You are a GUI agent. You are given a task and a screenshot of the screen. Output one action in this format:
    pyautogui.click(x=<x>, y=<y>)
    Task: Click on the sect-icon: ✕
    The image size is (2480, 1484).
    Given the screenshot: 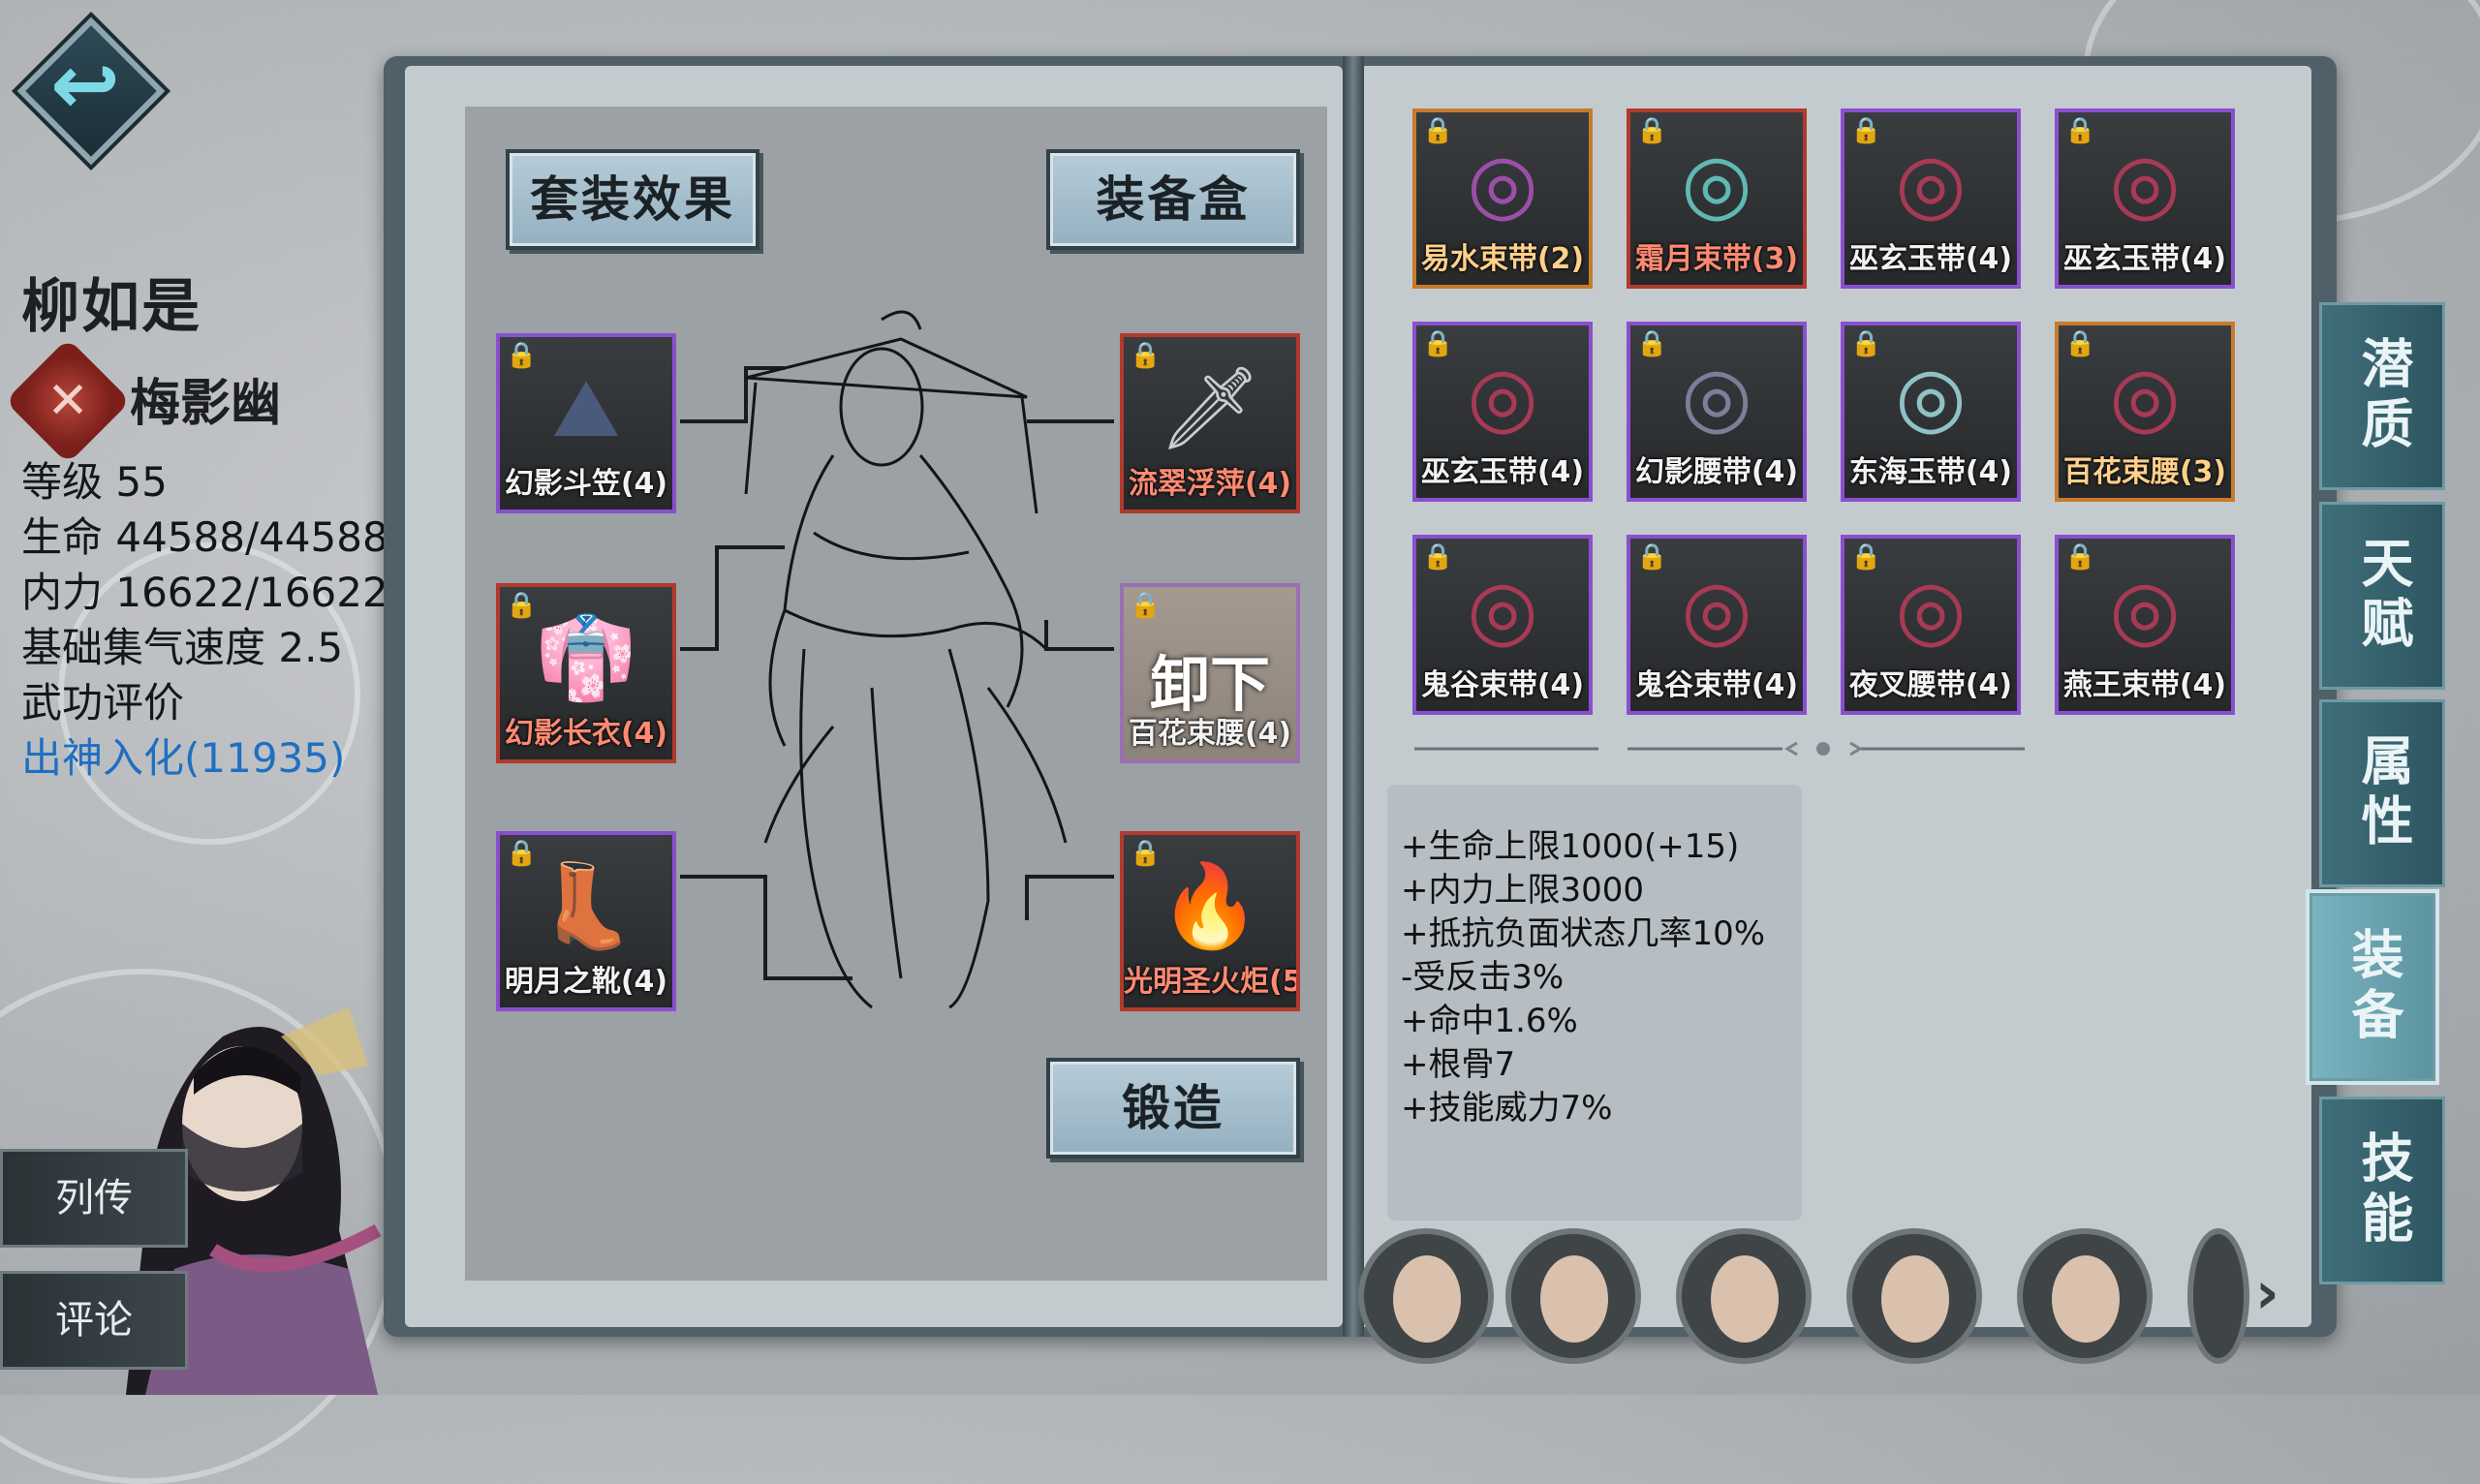 What is the action you would take?
    pyautogui.click(x=68, y=401)
    